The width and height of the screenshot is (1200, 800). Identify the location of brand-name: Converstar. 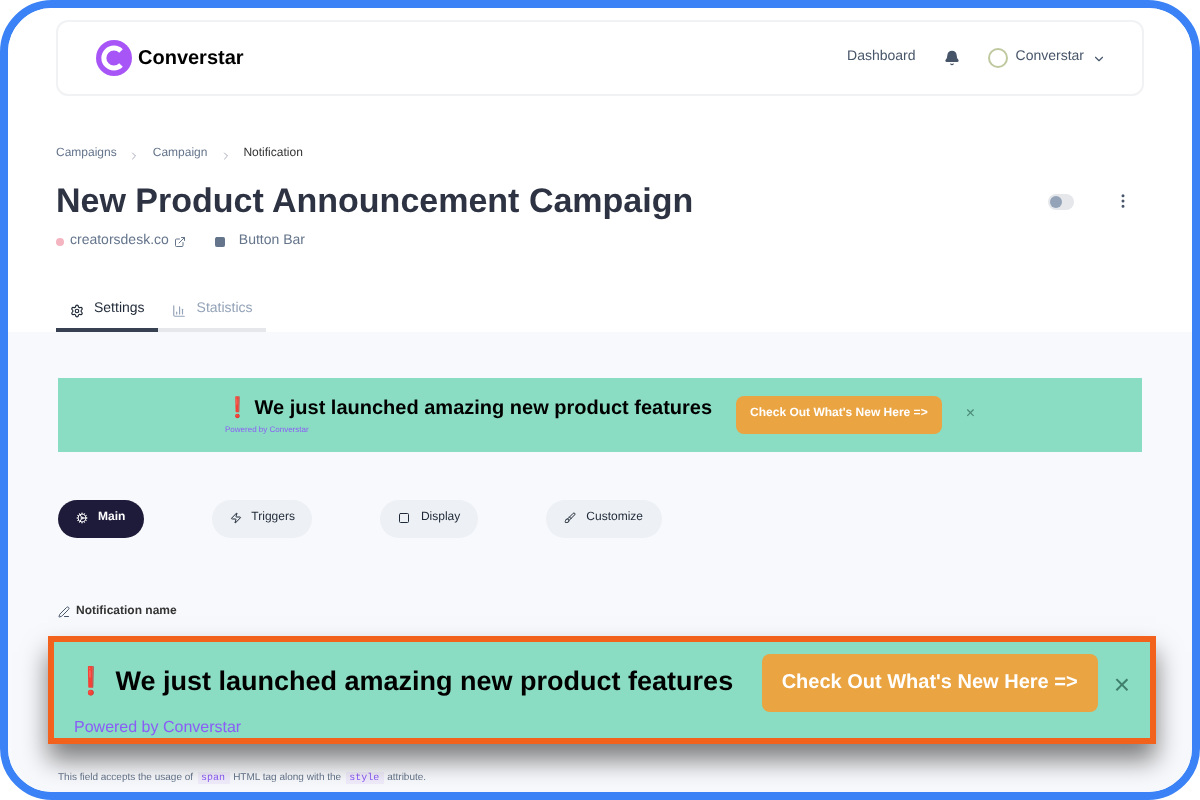
(191, 59).